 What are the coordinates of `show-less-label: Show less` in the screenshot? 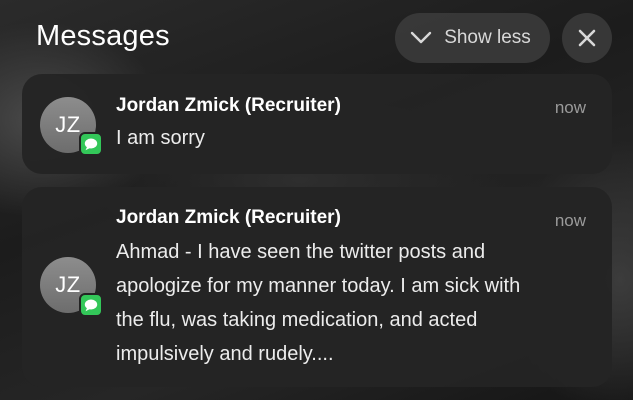 It's located at (487, 37).